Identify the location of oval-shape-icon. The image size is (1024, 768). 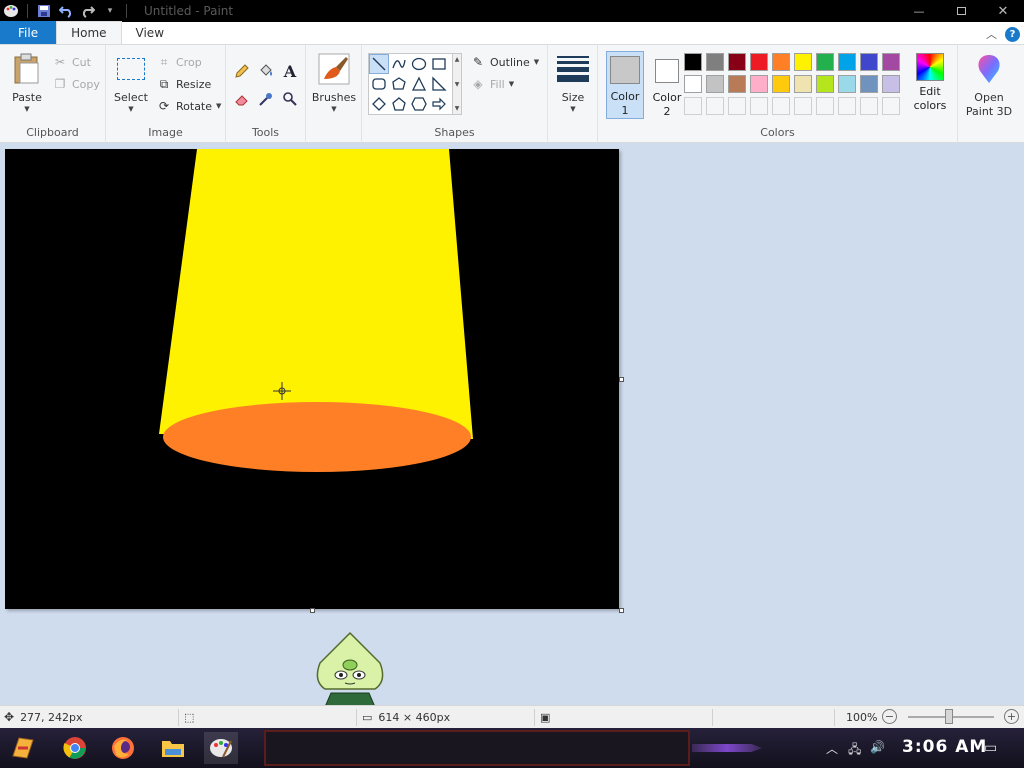
(419, 64).